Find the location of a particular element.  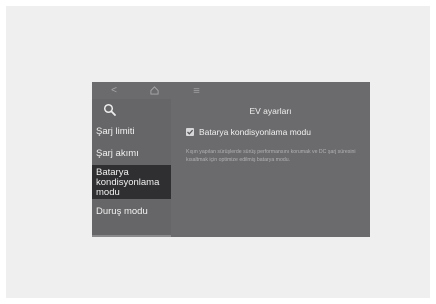

page-title: EV ayarları is located at coordinates (270, 111).